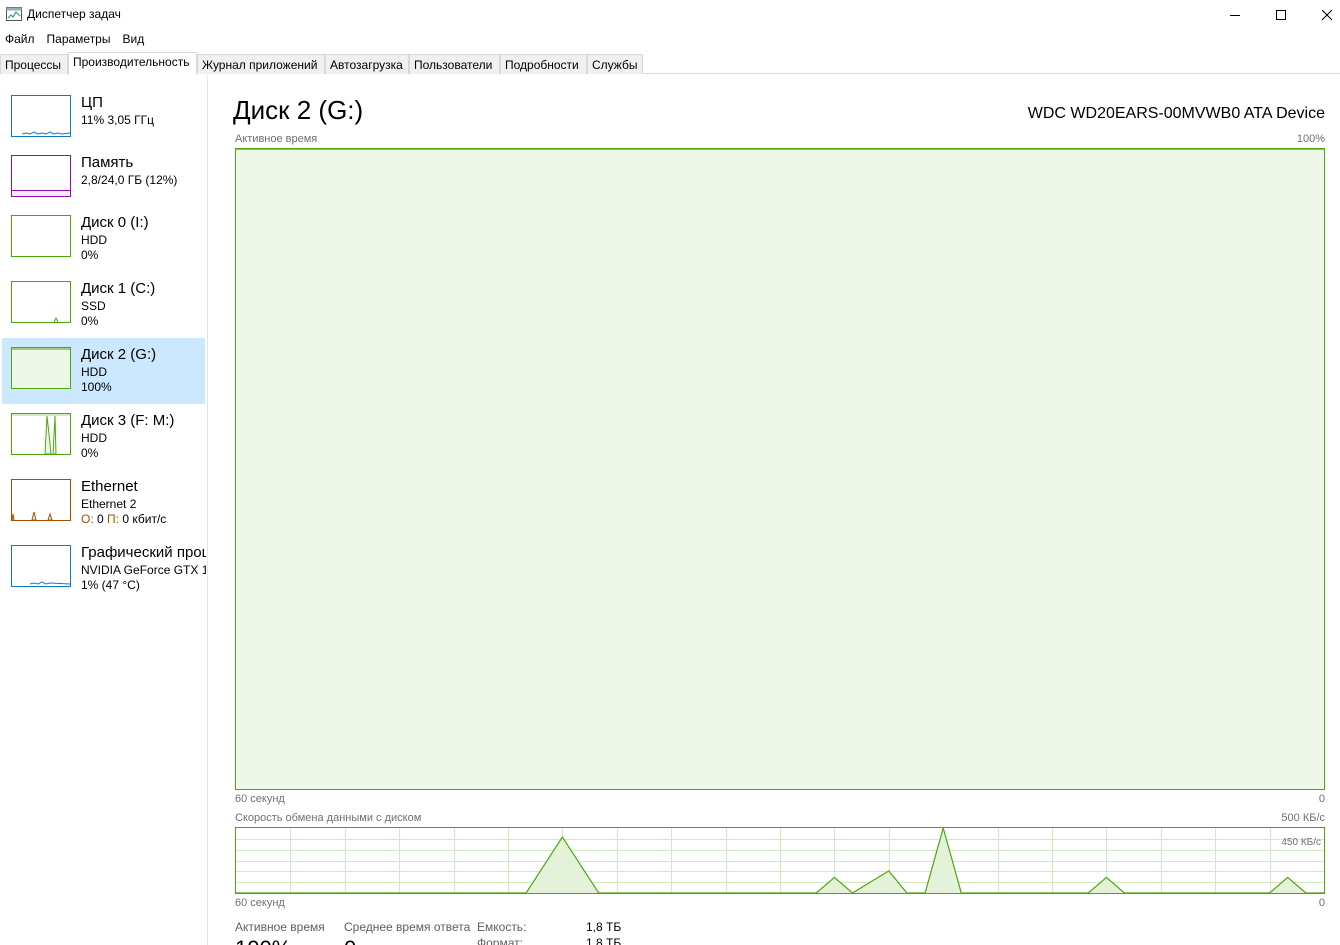 The image size is (1340, 945). What do you see at coordinates (454, 64) in the screenshot?
I see `tab-users: Пользователи` at bounding box center [454, 64].